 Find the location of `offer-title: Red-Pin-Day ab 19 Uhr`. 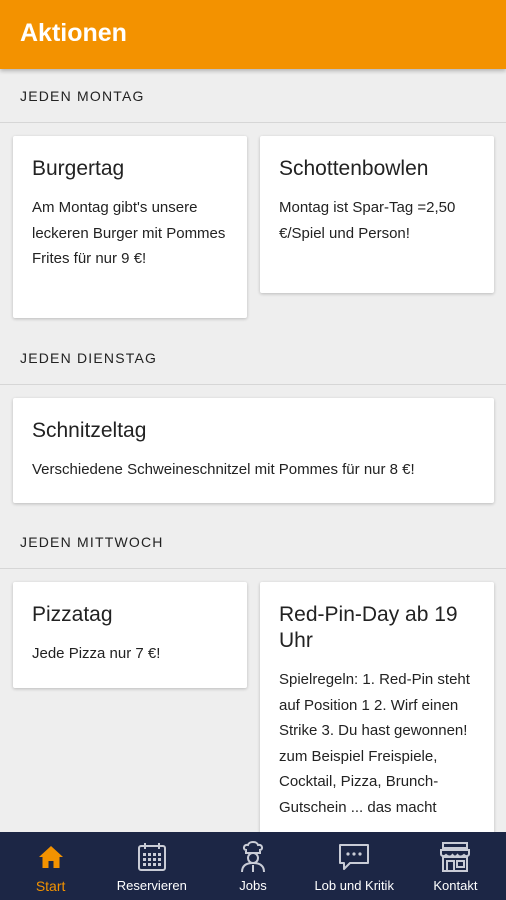

offer-title: Red-Pin-Day ab 19 Uhr is located at coordinates (368, 627).